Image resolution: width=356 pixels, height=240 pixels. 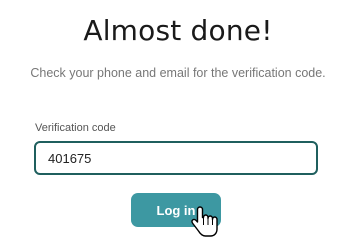 I want to click on page-title: Almost done!, so click(x=178, y=30).